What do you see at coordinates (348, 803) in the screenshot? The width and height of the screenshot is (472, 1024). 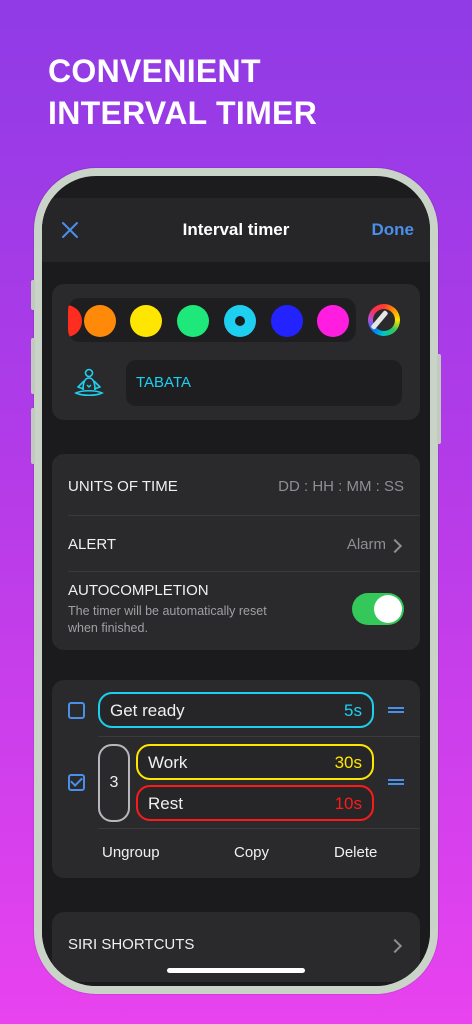 I see `interval-duration: 10s` at bounding box center [348, 803].